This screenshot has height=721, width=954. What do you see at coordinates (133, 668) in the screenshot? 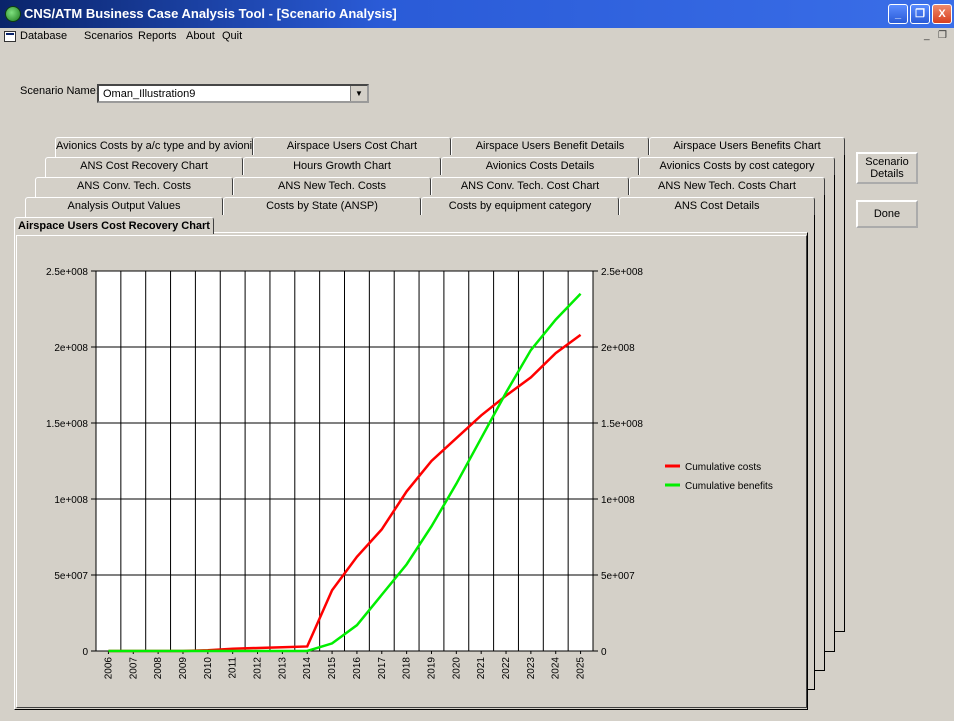
I see `x-tick-label: 2007` at bounding box center [133, 668].